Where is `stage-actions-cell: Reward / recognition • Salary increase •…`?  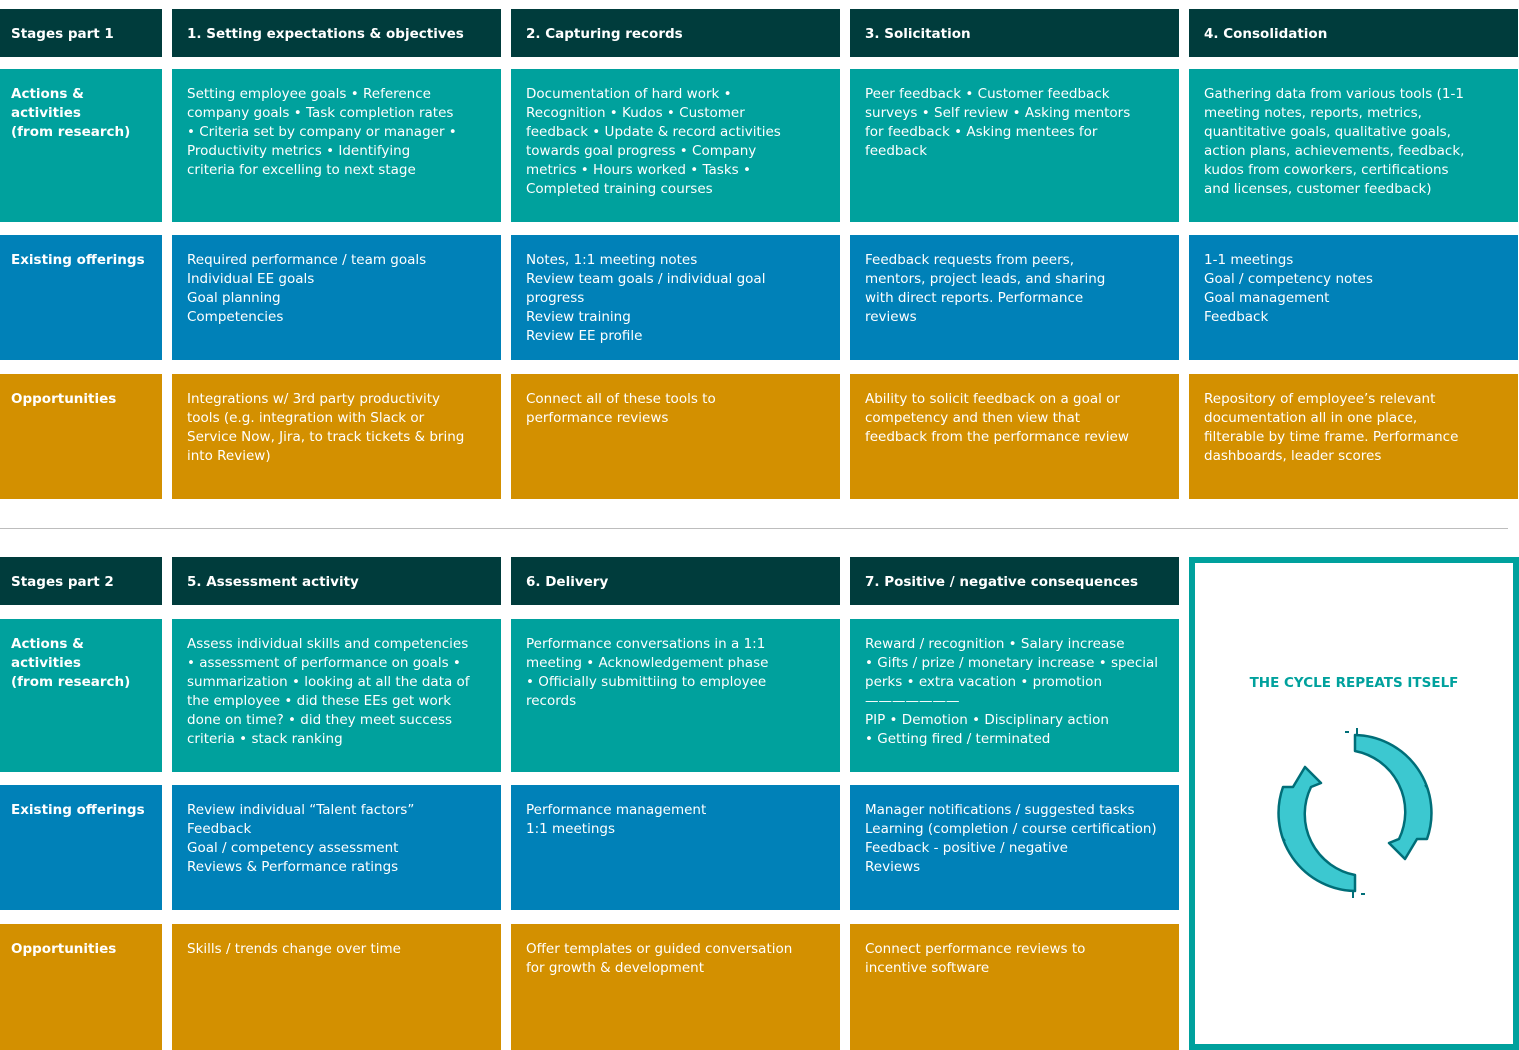
stage-actions-cell: Reward / recognition • Salary increase •… is located at coordinates (1014, 695).